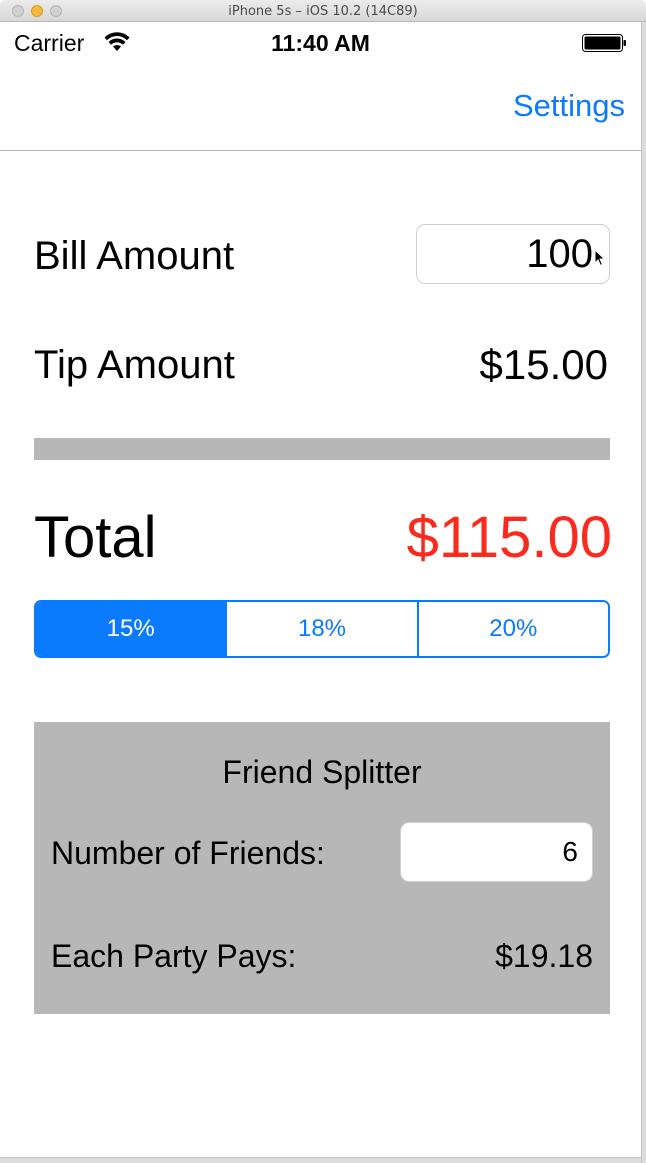  I want to click on window-frame-edge, so click(643, 592).